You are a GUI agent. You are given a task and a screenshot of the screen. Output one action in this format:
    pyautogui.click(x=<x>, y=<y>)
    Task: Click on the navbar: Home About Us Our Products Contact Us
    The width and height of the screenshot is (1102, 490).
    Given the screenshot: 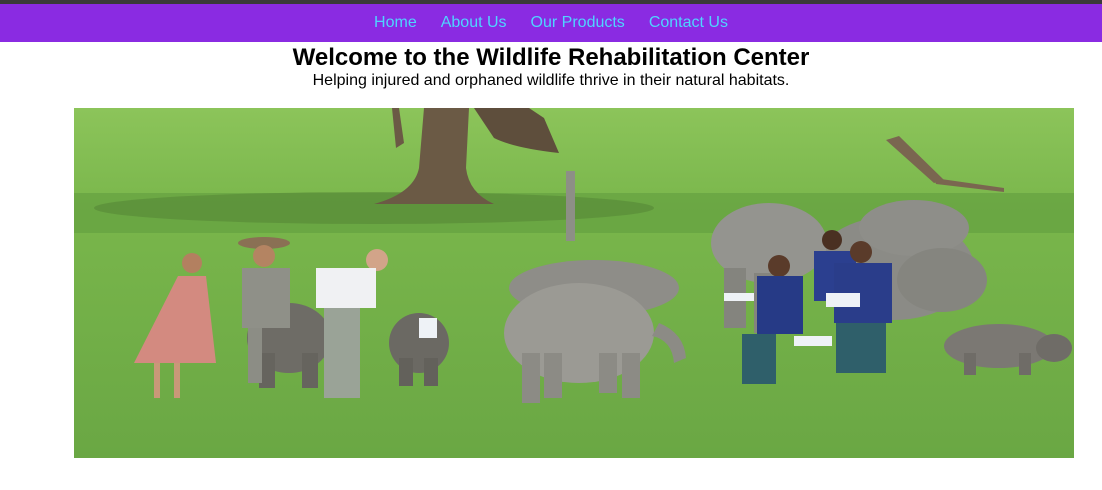 What is the action you would take?
    pyautogui.click(x=551, y=23)
    